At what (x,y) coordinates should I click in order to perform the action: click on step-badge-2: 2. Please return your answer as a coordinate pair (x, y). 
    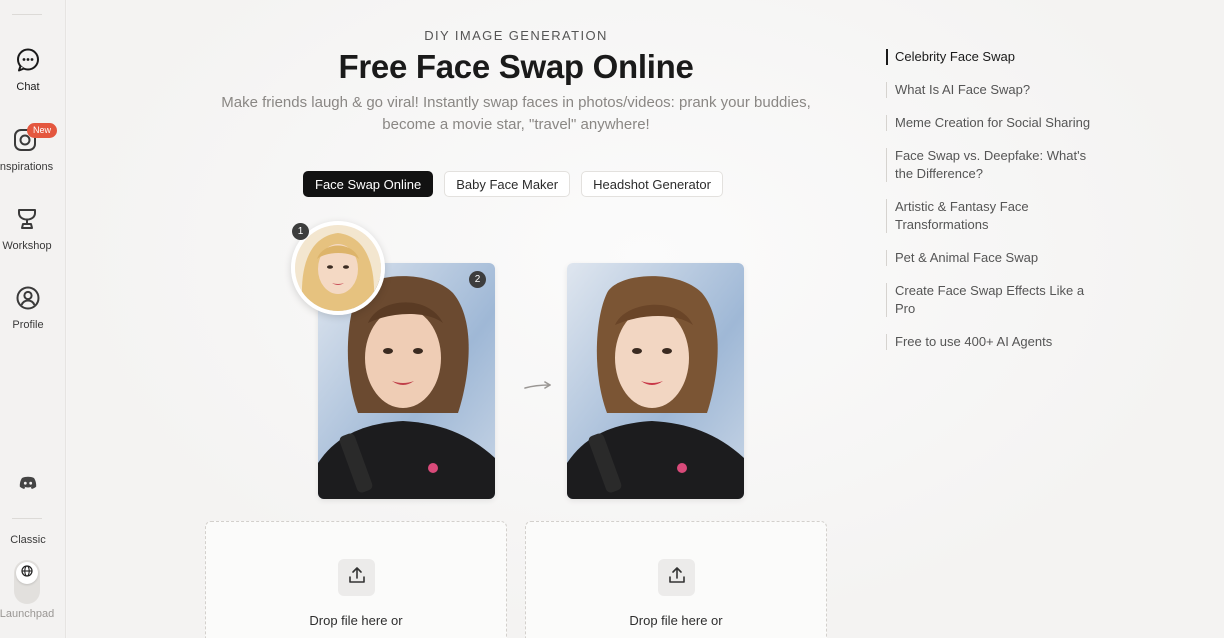
    Looking at the image, I should click on (477, 279).